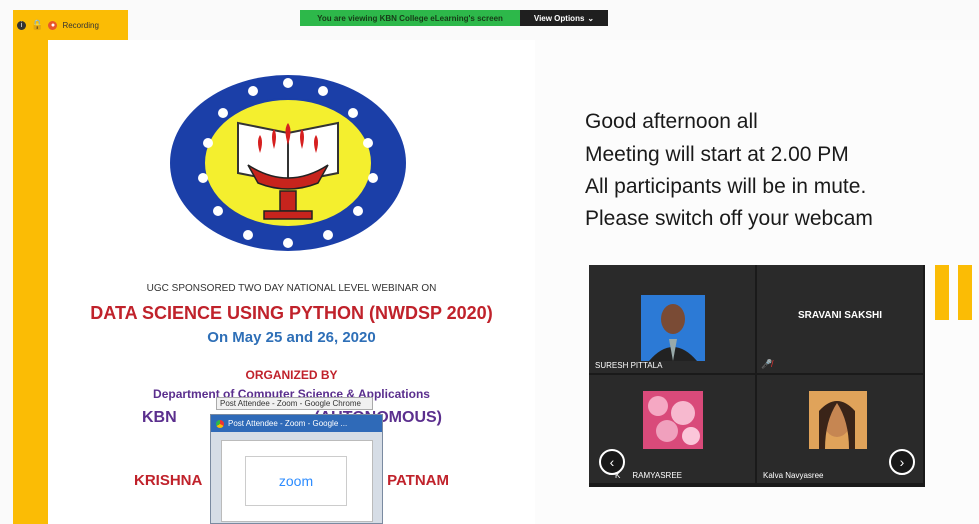 This screenshot has width=979, height=524. What do you see at coordinates (657, 475) in the screenshot?
I see `participant-name-rest: RAMYASREE` at bounding box center [657, 475].